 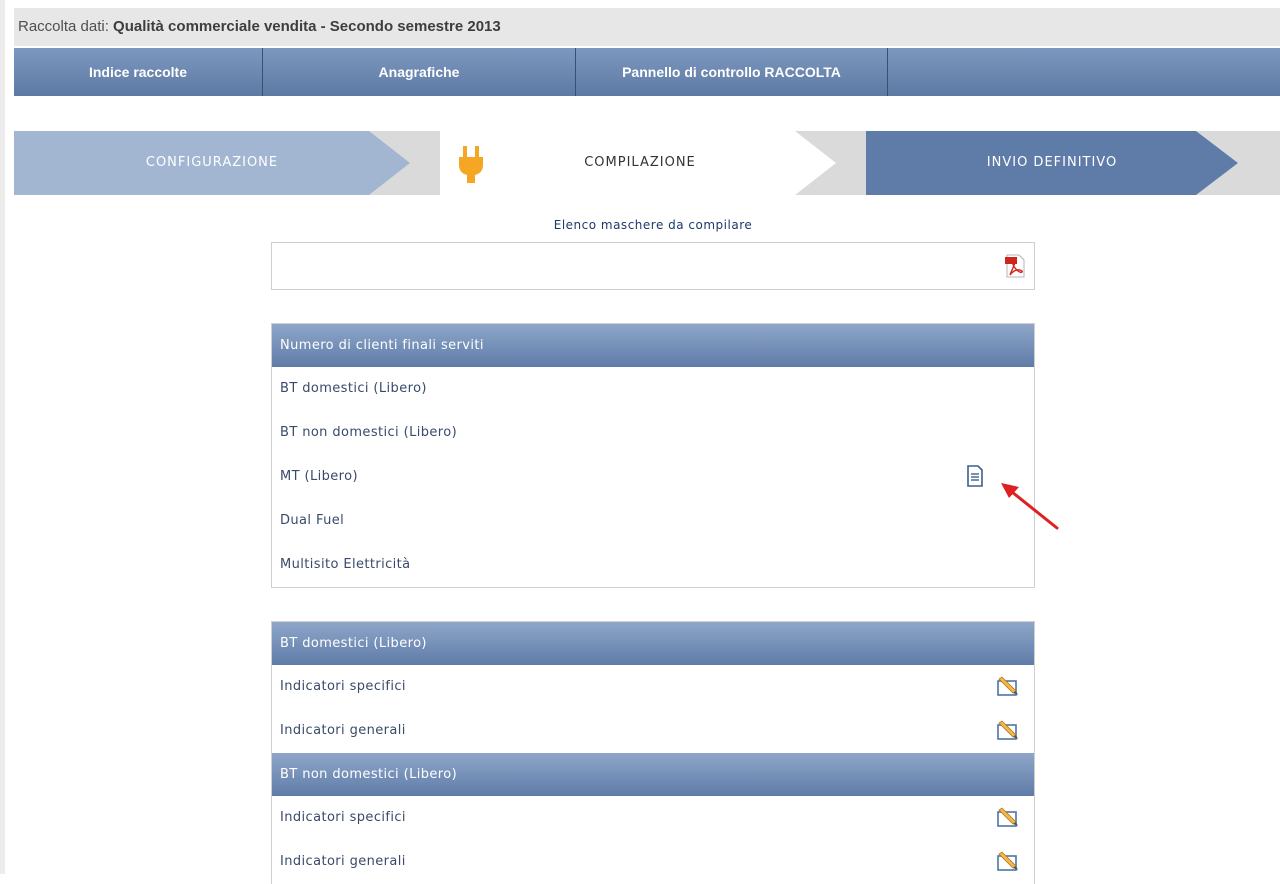 What do you see at coordinates (653, 521) in the screenshot?
I see `list-item: Dual Fuel` at bounding box center [653, 521].